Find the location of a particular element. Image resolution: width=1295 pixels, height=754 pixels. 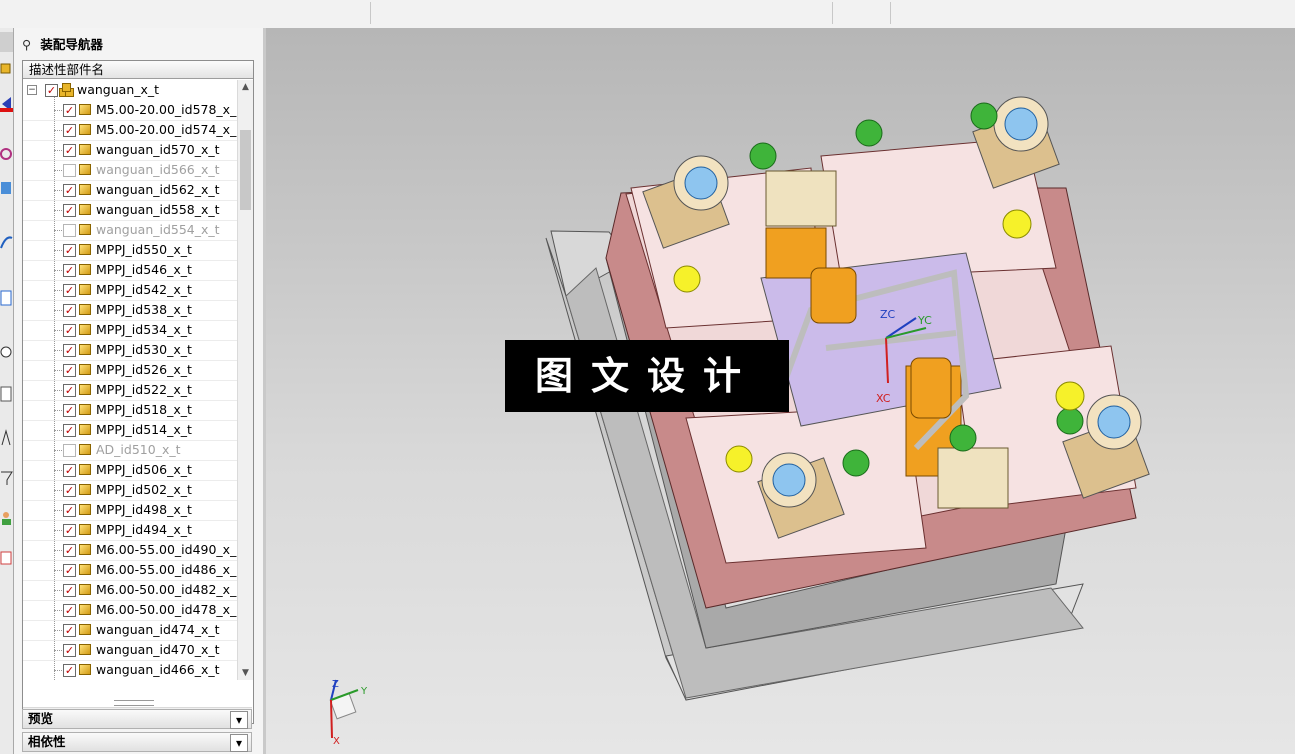

tree-row: ✓ MPPJ_id546_x_t is located at coordinates (130, 270).